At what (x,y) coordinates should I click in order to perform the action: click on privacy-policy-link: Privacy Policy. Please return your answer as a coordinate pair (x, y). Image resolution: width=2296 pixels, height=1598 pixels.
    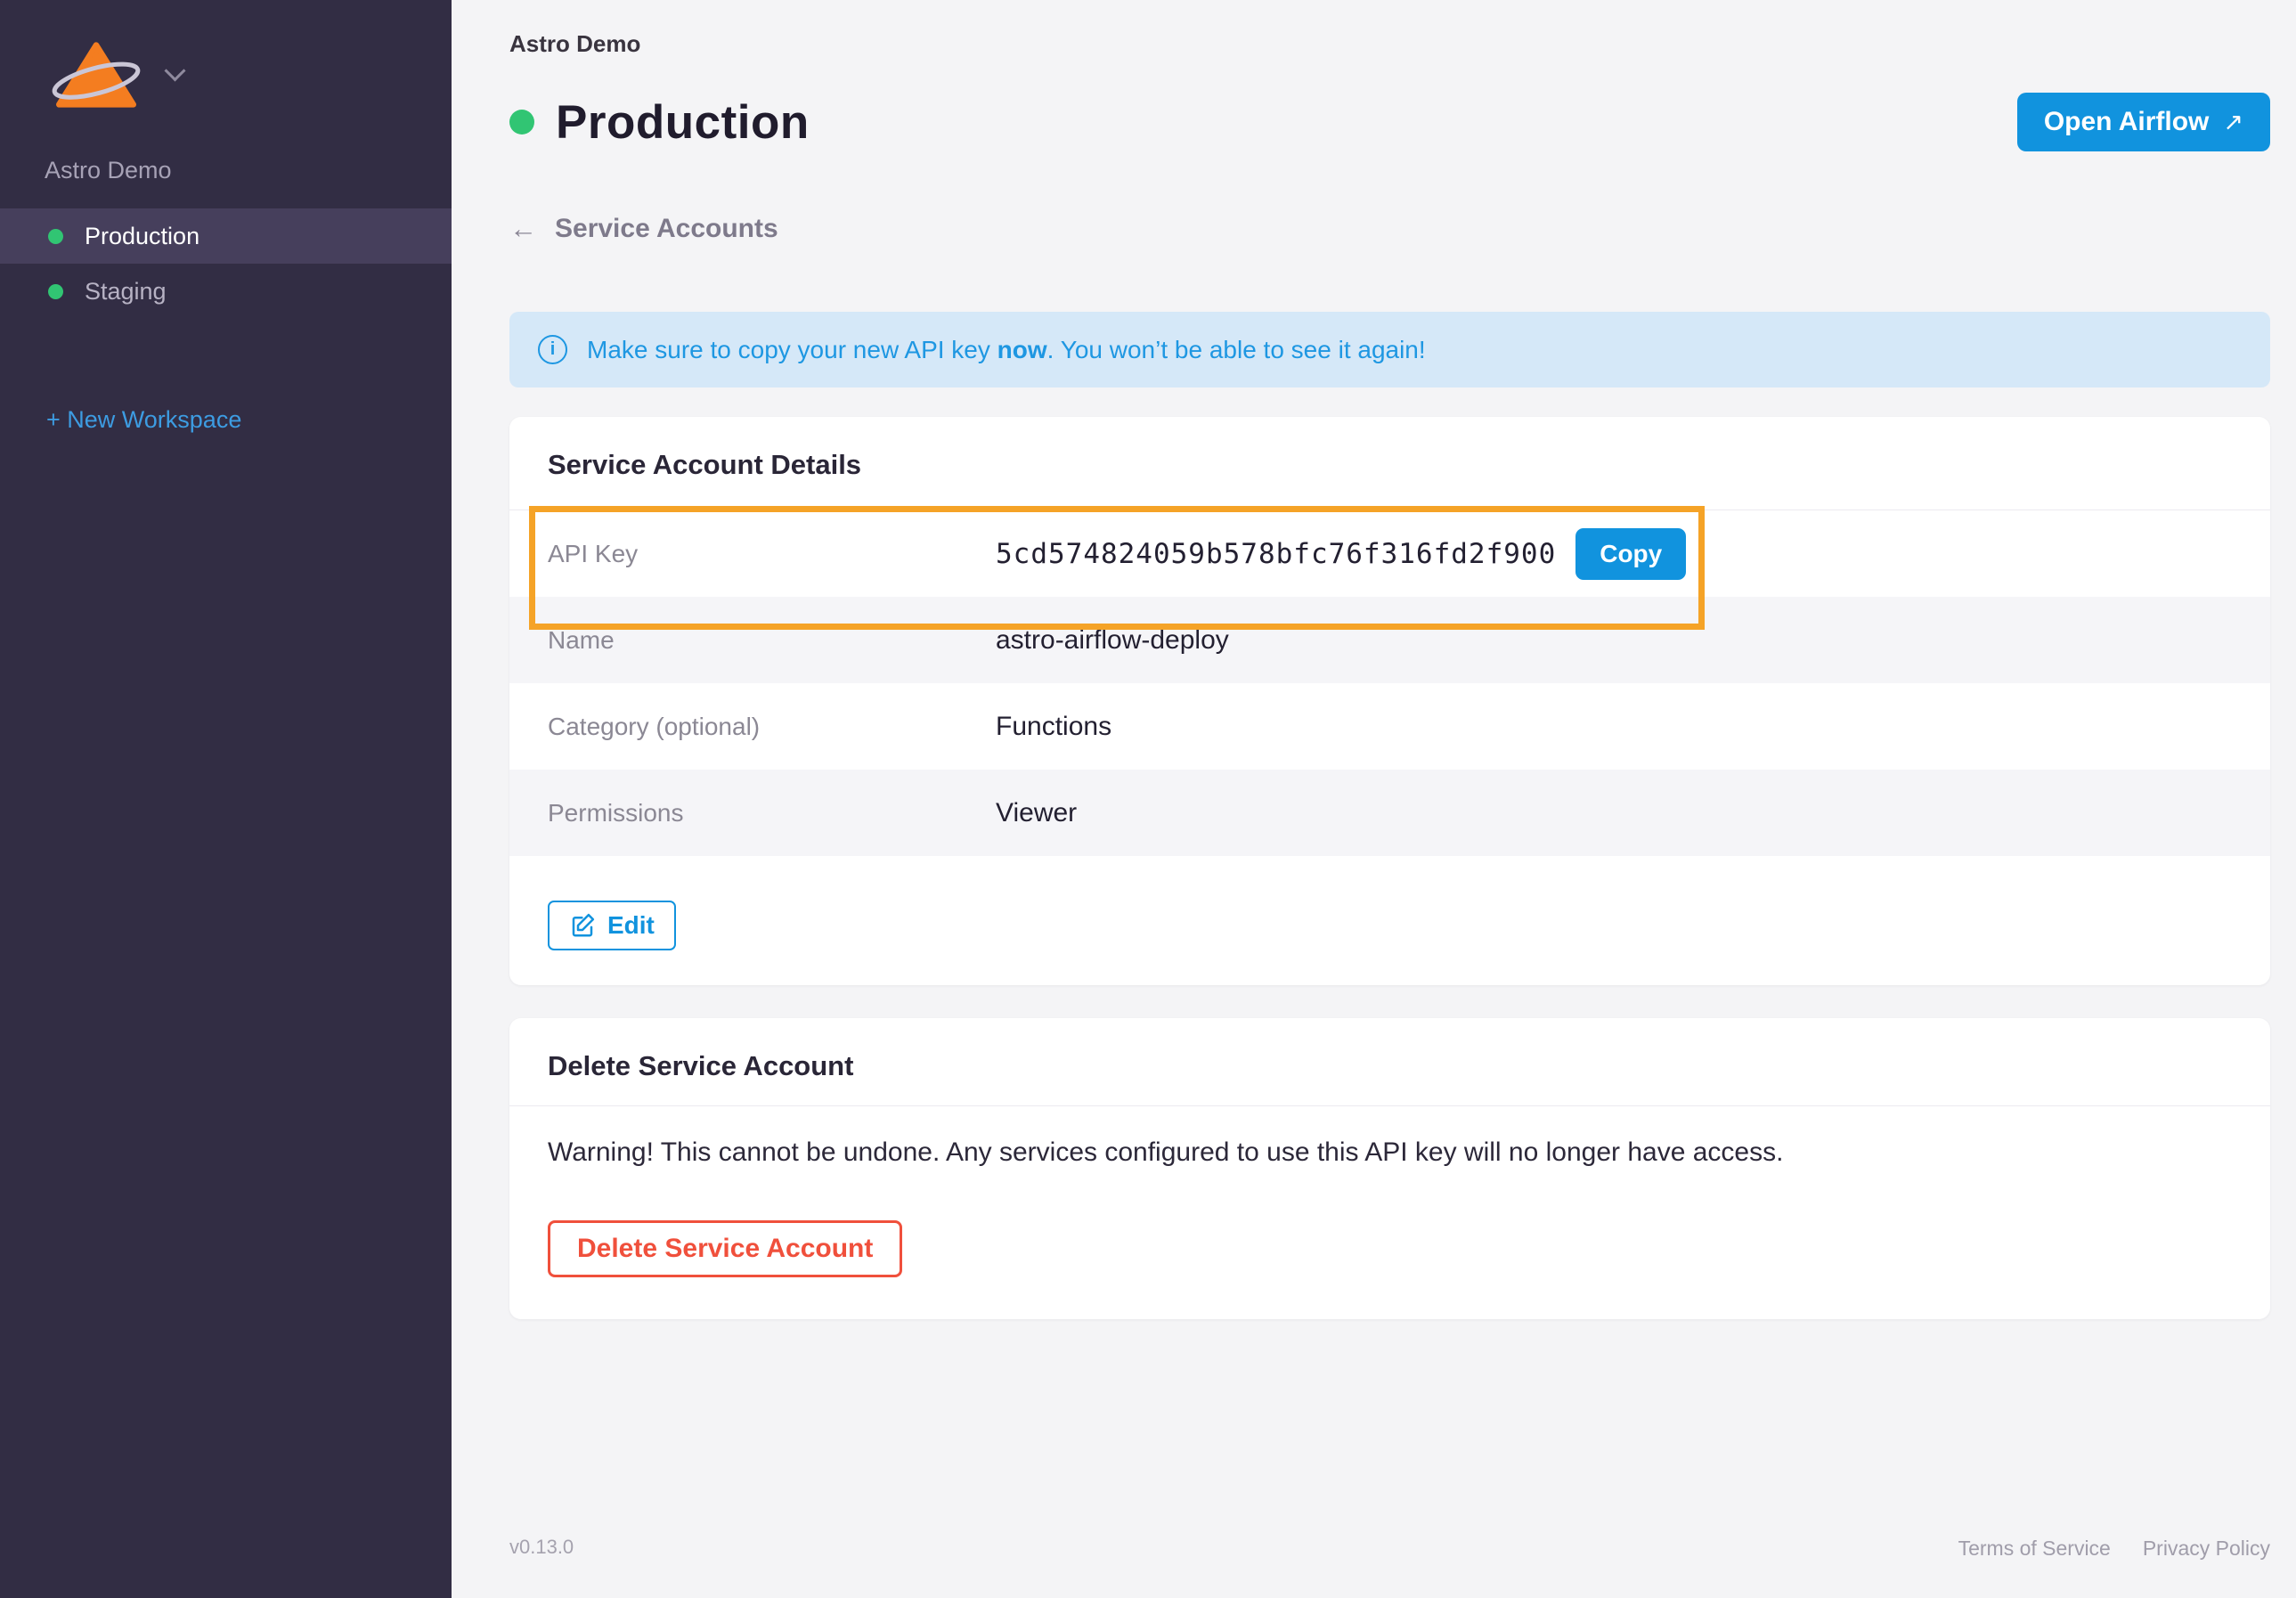
    Looking at the image, I should click on (2206, 1549).